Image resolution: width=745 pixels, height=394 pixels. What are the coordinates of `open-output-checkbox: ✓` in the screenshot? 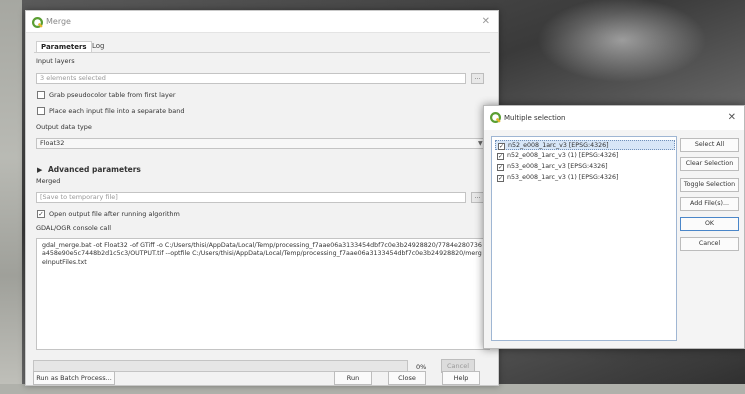 It's located at (41, 214).